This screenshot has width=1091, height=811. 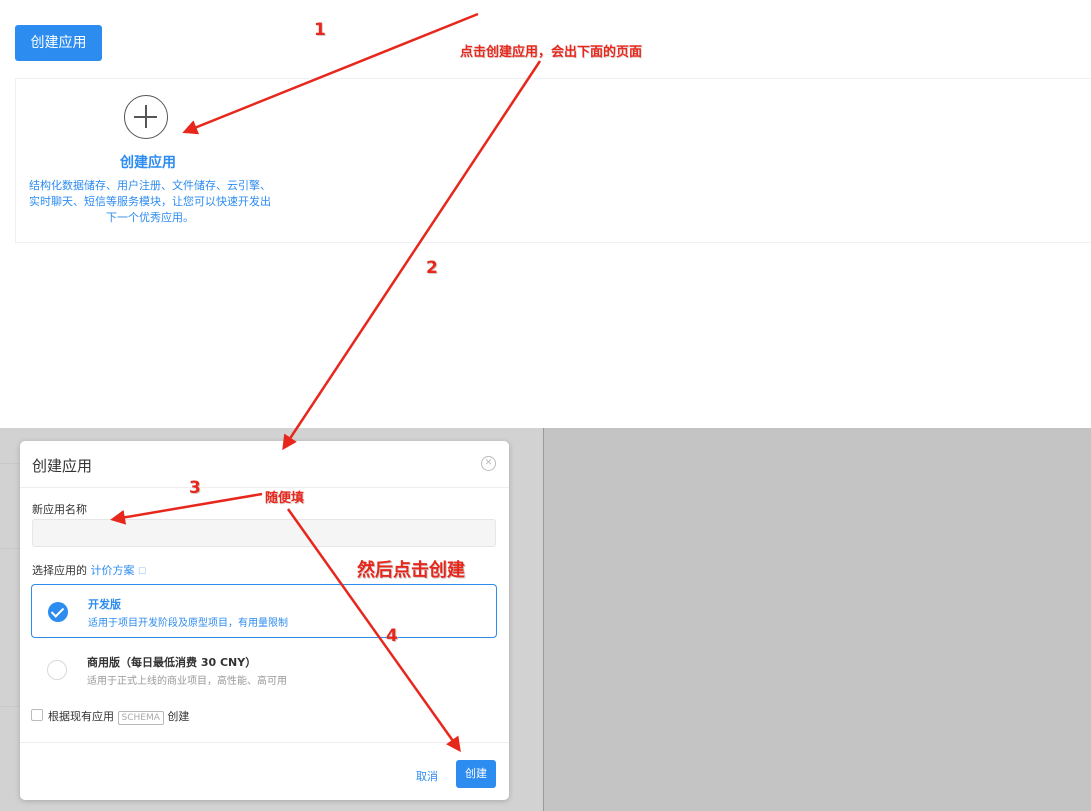 What do you see at coordinates (551, 52) in the screenshot?
I see `annotation-note-1: 点击创建应用，会出下面的页面` at bounding box center [551, 52].